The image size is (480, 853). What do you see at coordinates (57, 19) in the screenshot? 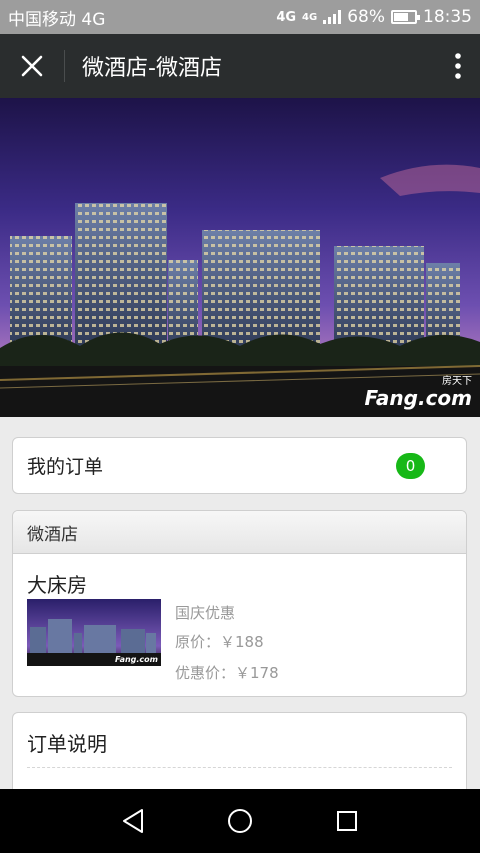
I see `carrier-label: 中国移动 4G` at bounding box center [57, 19].